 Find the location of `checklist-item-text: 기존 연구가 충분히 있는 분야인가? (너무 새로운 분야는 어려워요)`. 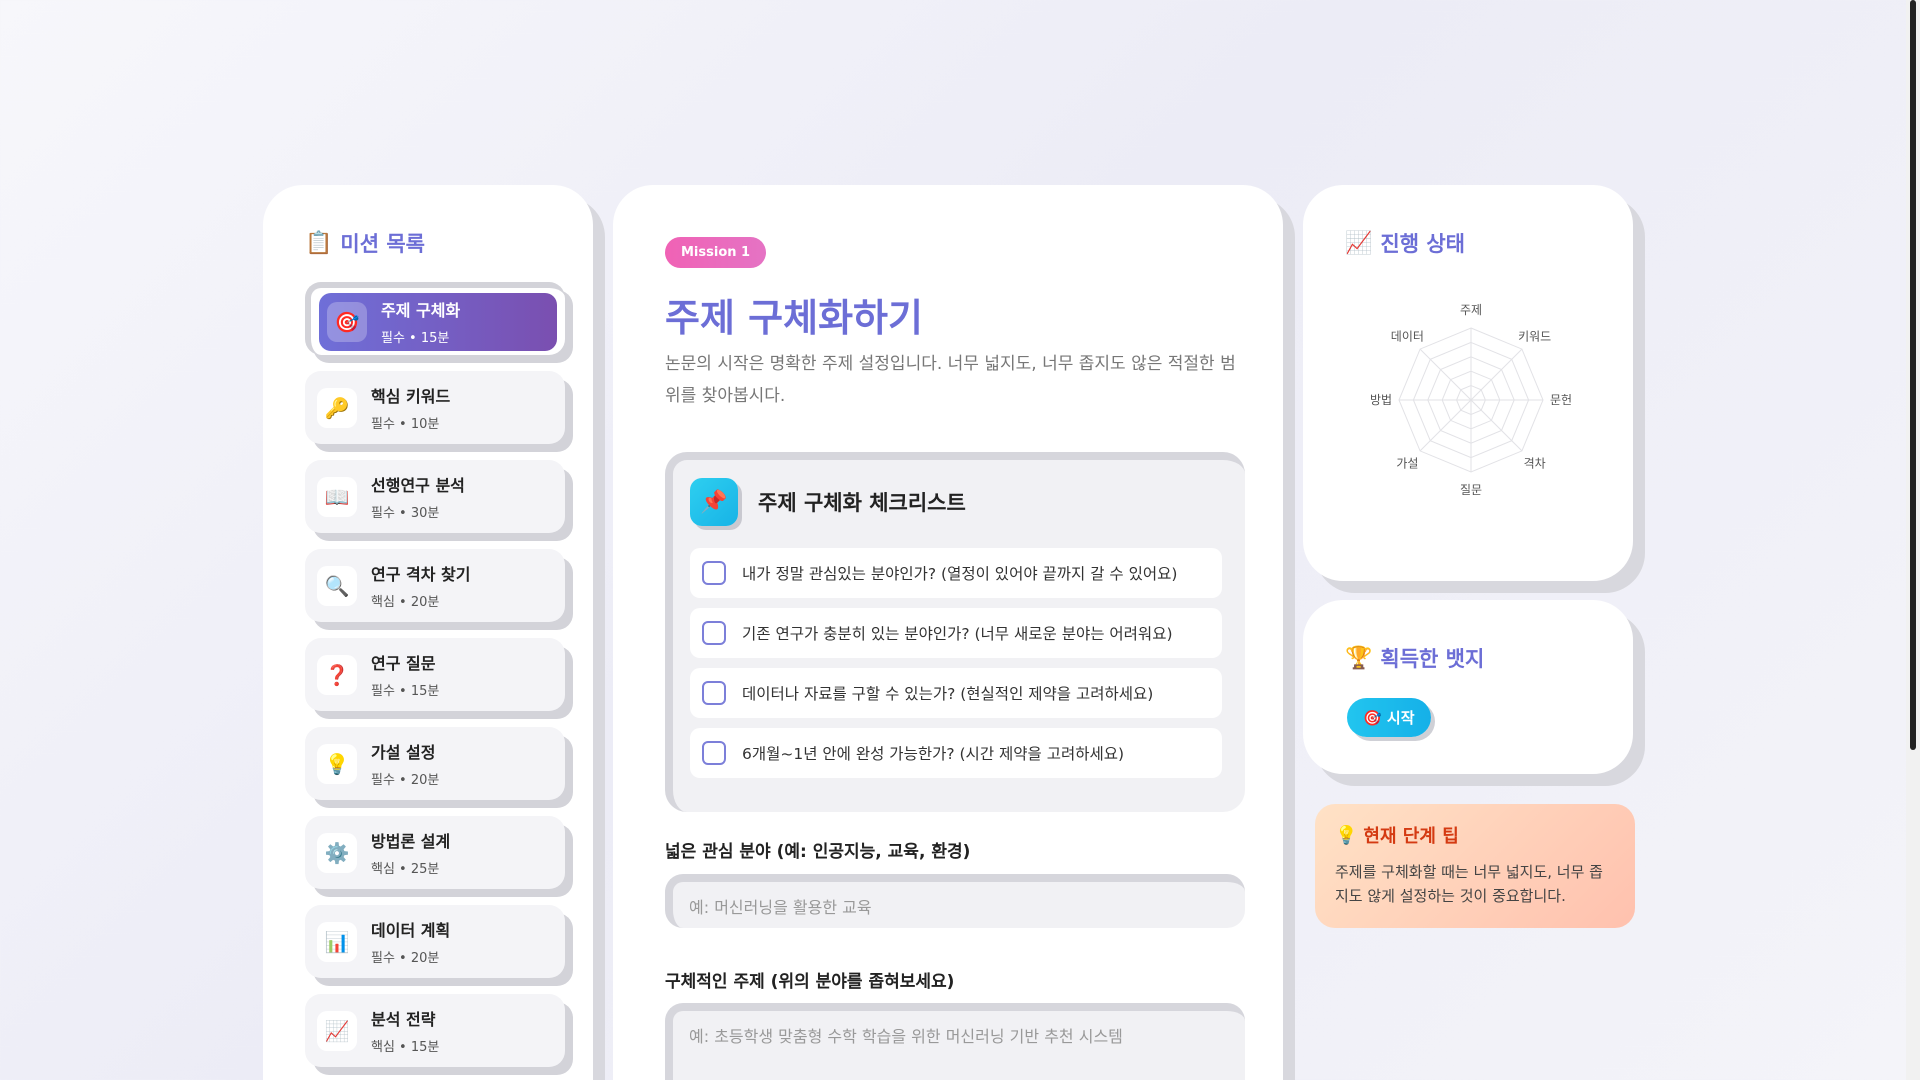

checklist-item-text: 기존 연구가 충분히 있는 분야인가? (너무 새로운 분야는 어려워요) is located at coordinates (957, 634).